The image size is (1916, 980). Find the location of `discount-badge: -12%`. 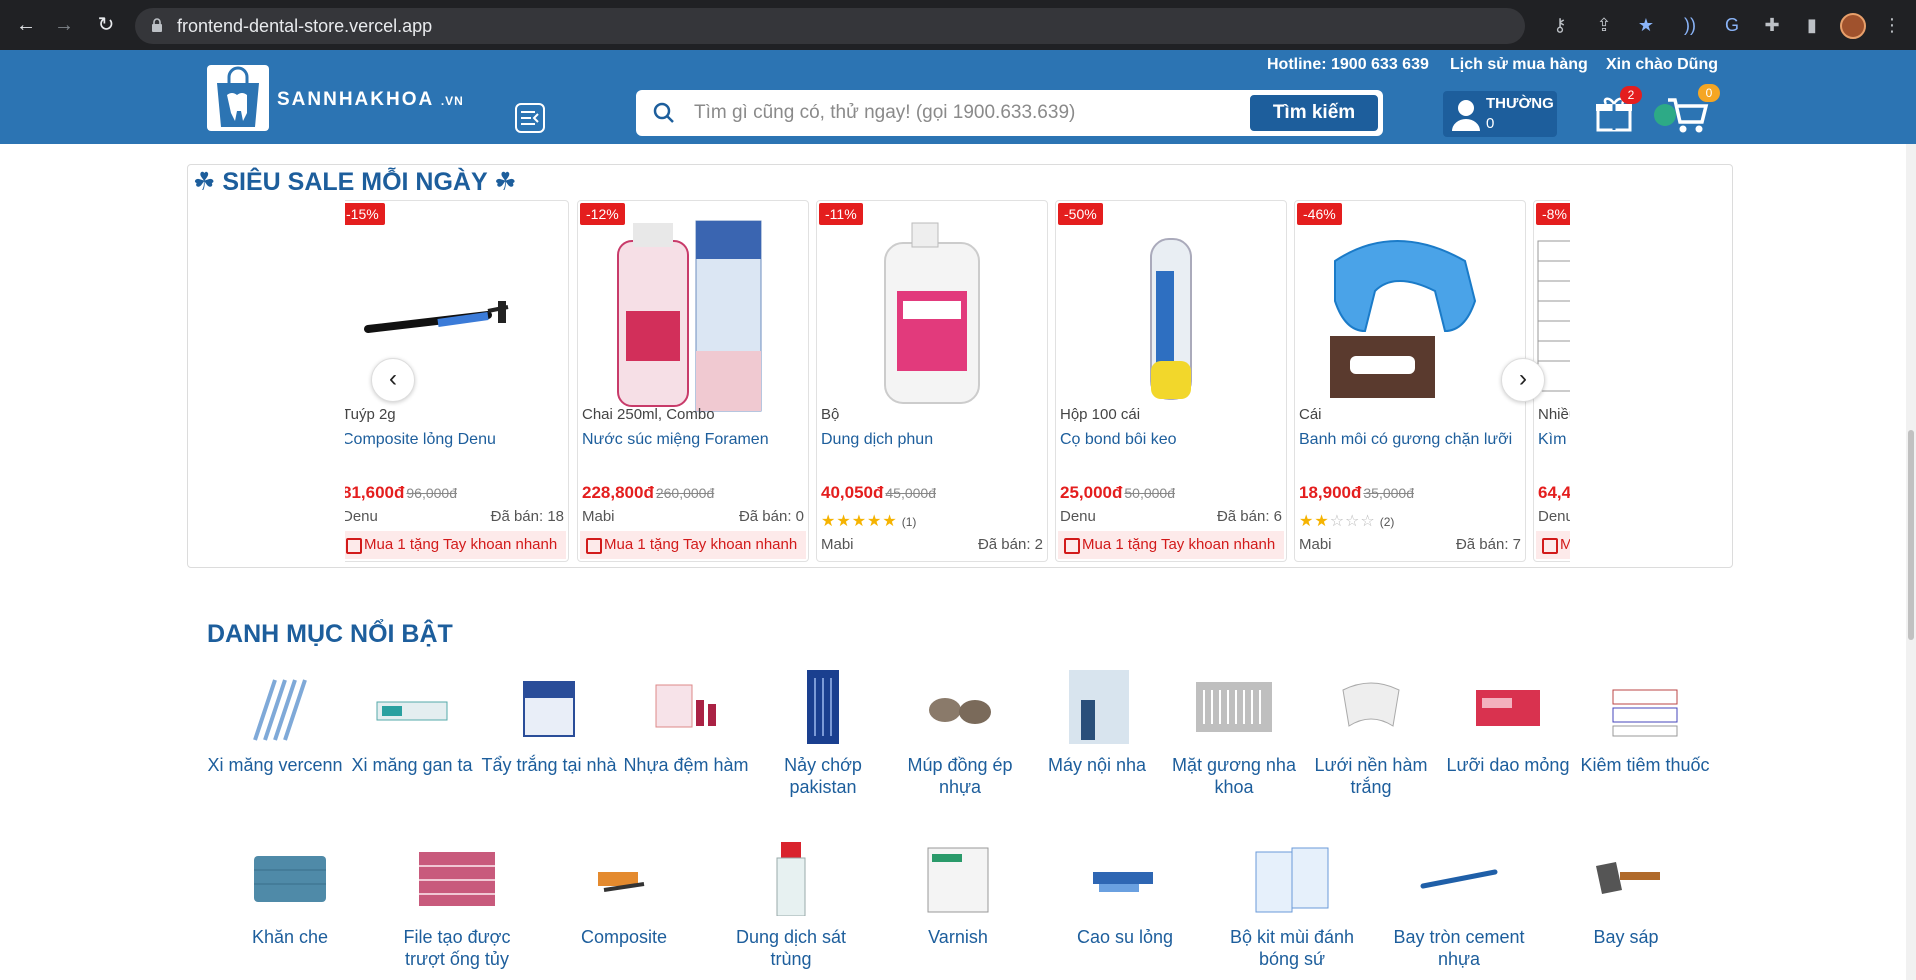

discount-badge: -12% is located at coordinates (602, 214).